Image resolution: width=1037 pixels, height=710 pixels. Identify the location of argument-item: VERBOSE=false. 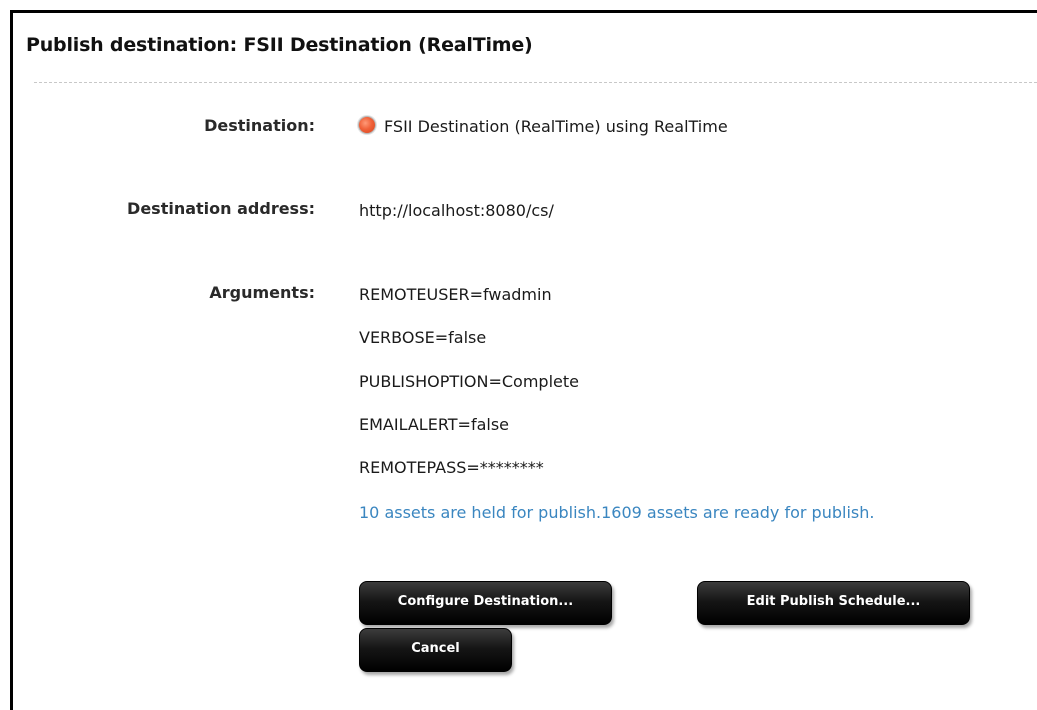
(423, 337).